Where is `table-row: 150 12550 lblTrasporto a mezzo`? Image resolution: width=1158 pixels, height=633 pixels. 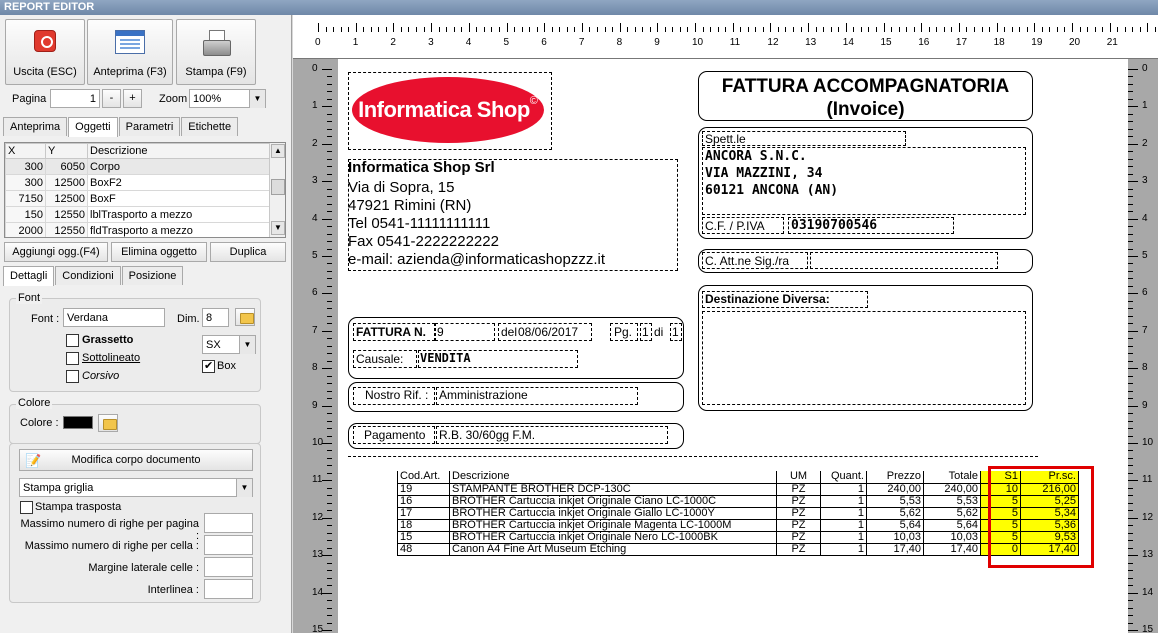 table-row: 150 12550 lblTrasporto a mezzo is located at coordinates (138, 214).